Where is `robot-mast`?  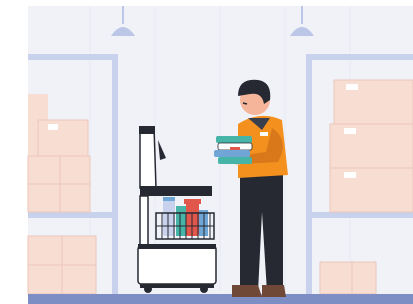
robot-mast is located at coordinates (148, 157).